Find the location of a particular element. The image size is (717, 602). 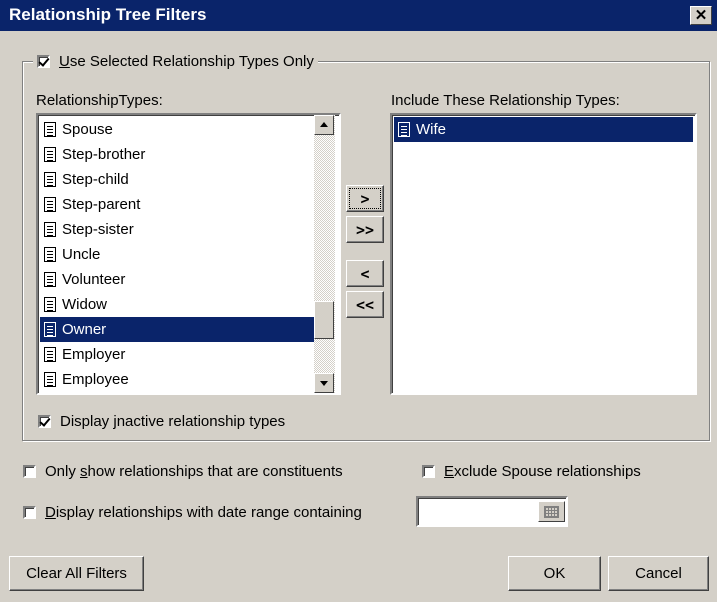

ok-button: OK is located at coordinates (554, 573).